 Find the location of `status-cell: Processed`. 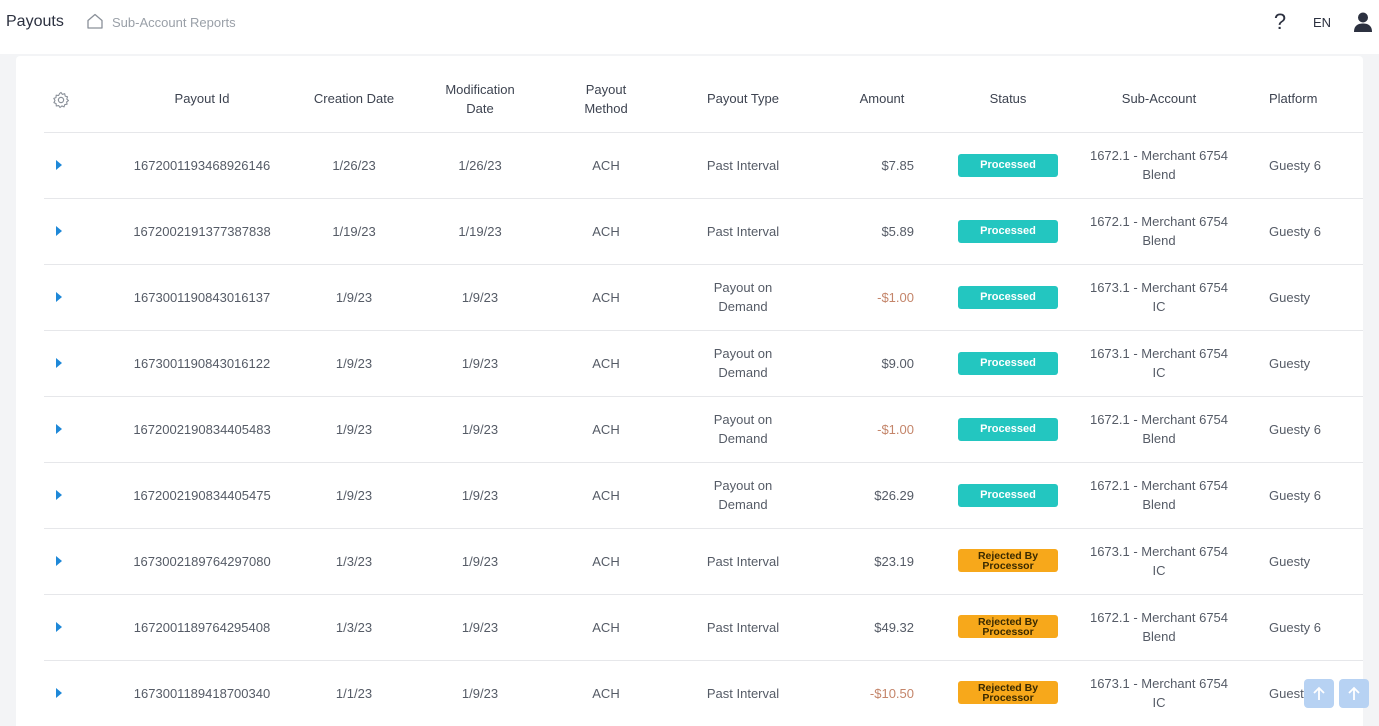

status-cell: Processed is located at coordinates (1008, 363).